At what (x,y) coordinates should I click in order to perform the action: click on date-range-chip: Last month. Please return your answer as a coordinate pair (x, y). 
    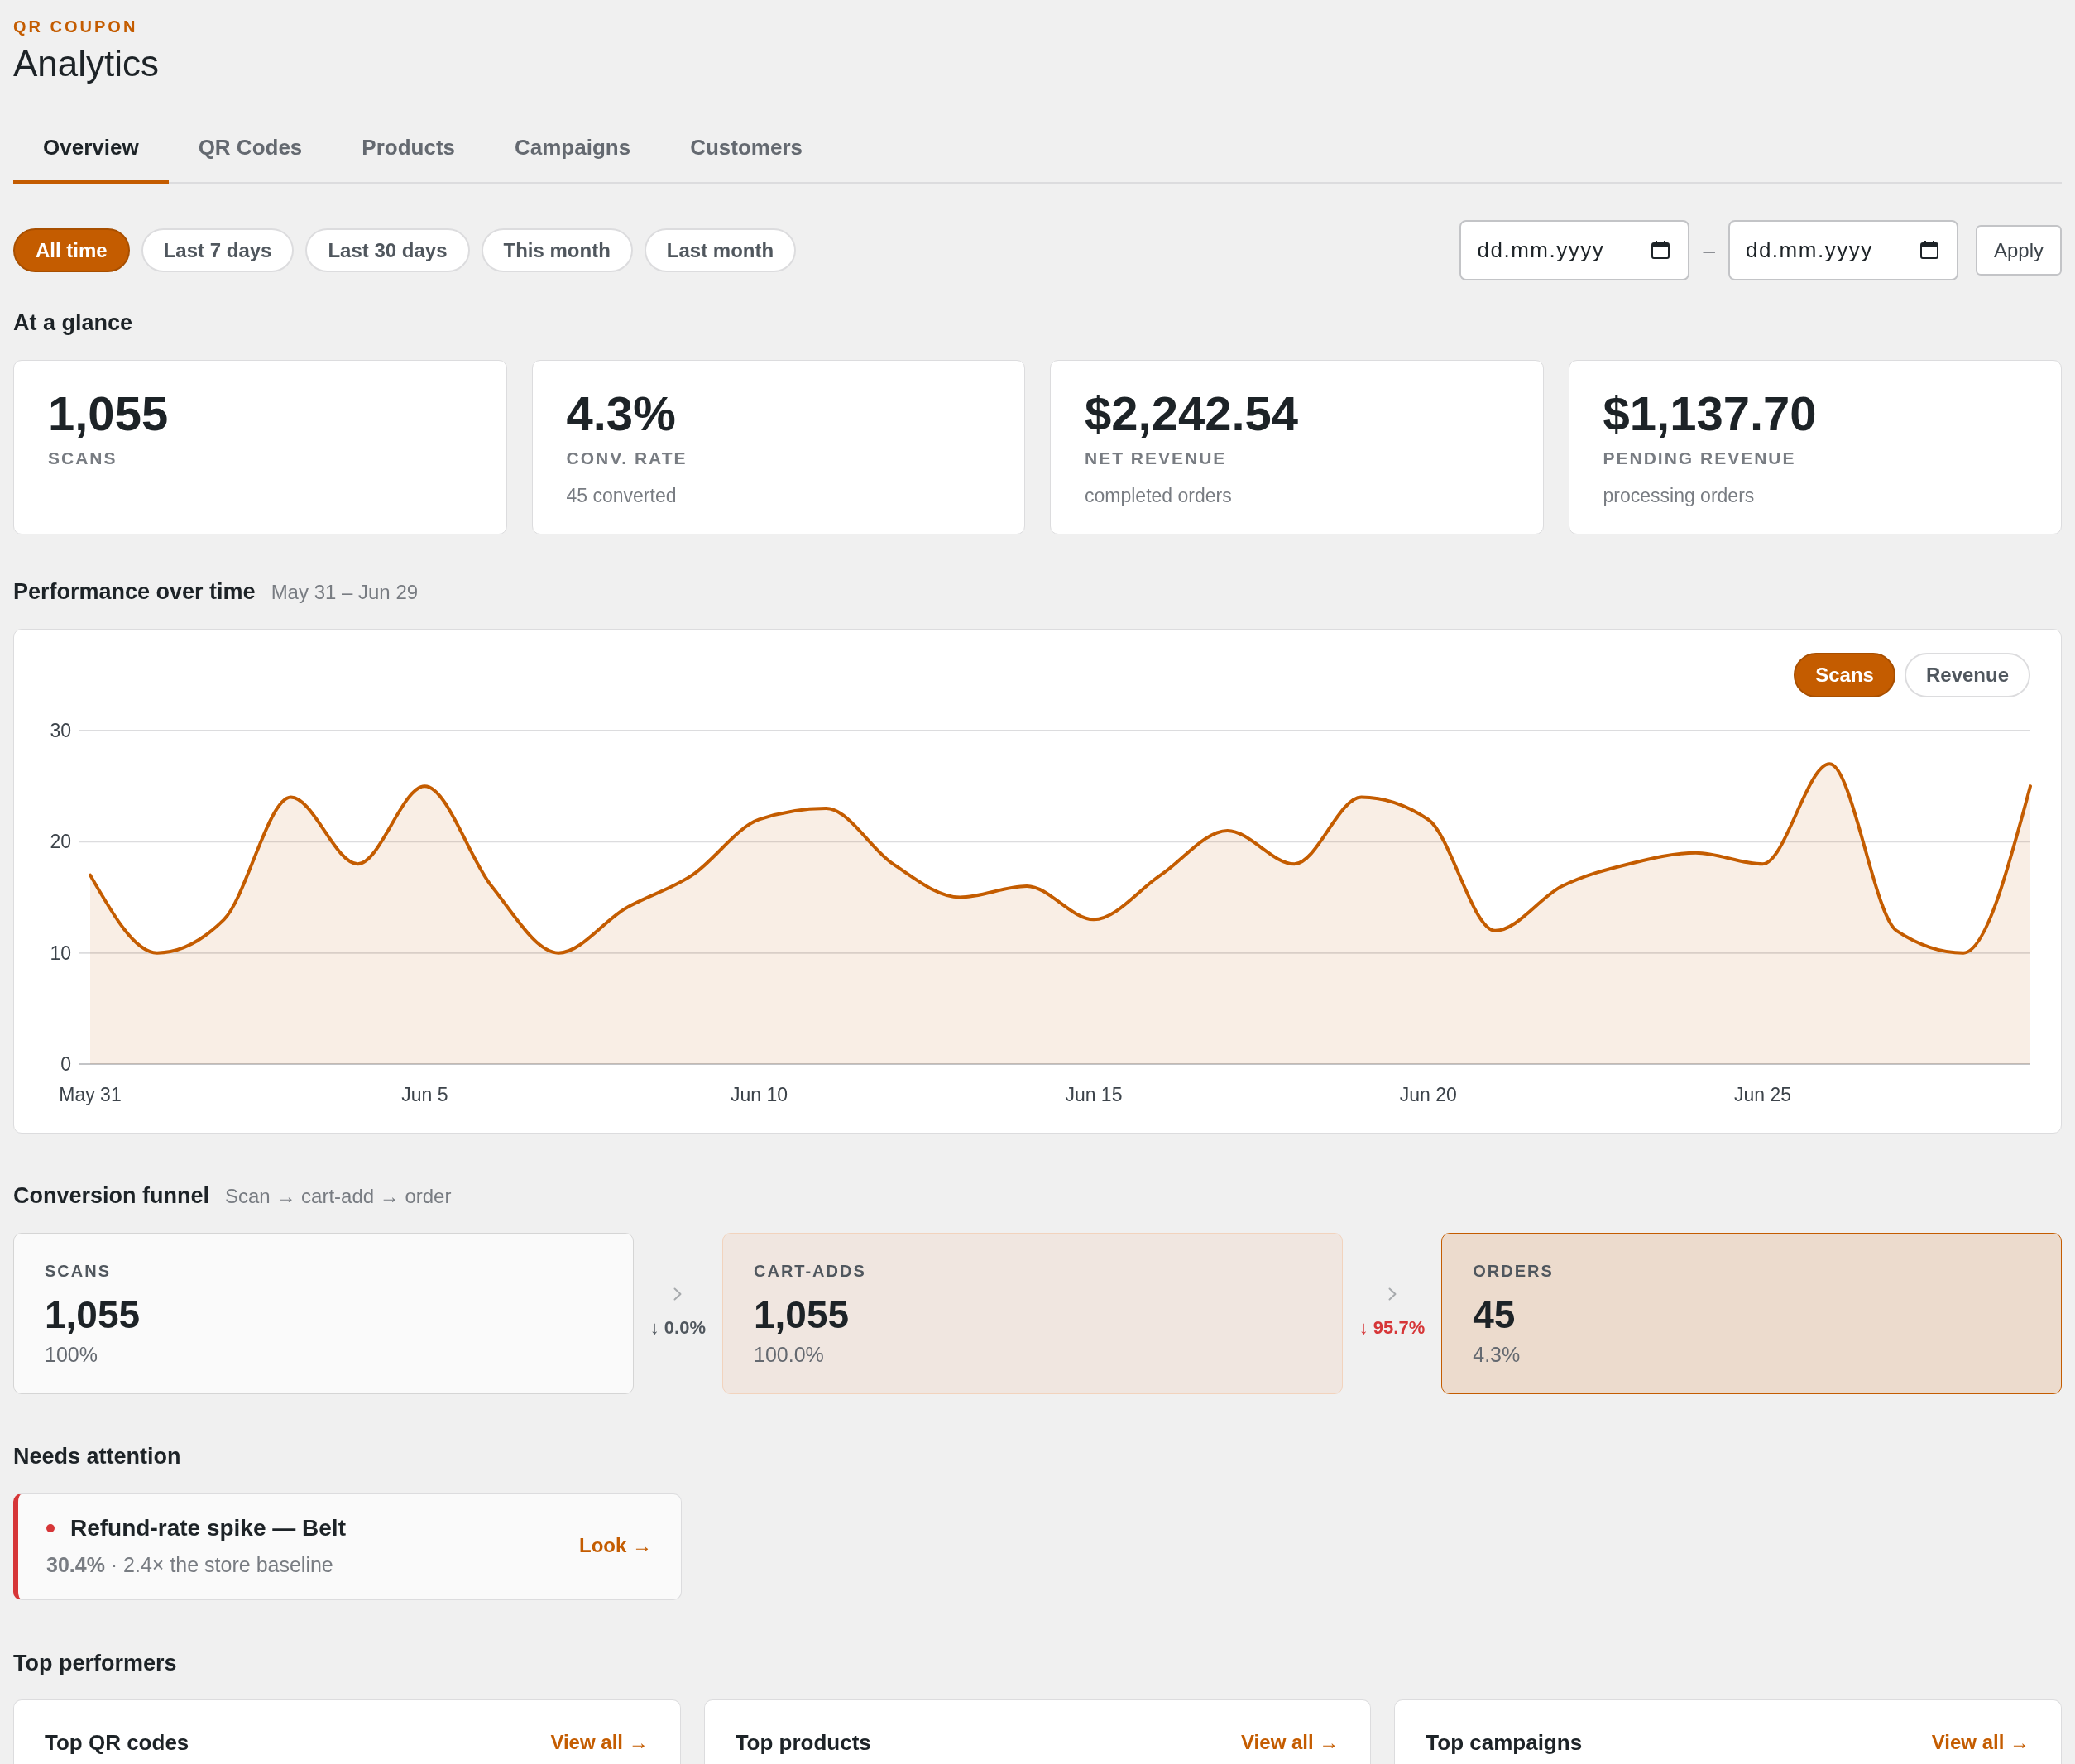
    Looking at the image, I should click on (720, 250).